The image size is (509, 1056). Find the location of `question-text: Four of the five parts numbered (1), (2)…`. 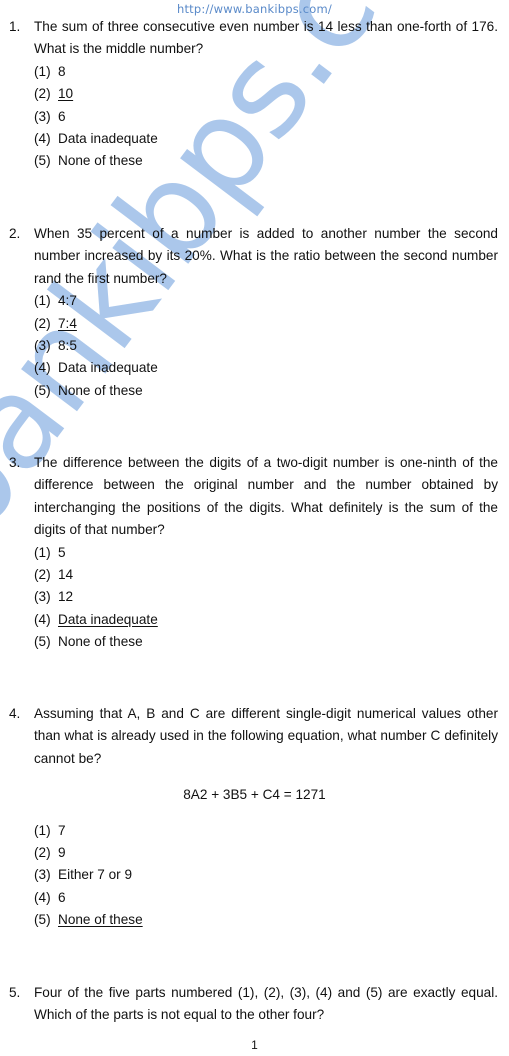

question-text: Four of the five parts numbered (1), (2)… is located at coordinates (266, 1004).